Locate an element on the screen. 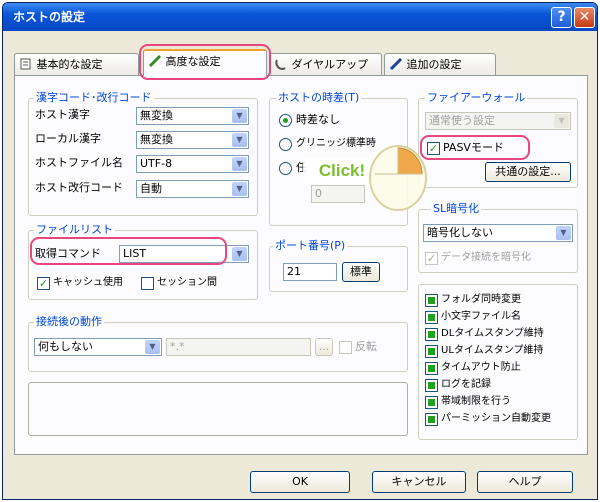  window-title: ホストの設定 is located at coordinates (49, 17).